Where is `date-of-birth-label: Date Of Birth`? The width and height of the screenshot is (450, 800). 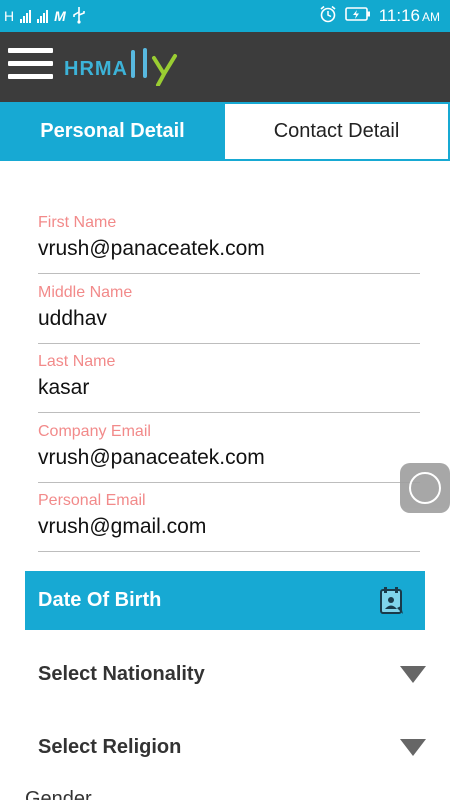 date-of-birth-label: Date Of Birth is located at coordinates (100, 600).